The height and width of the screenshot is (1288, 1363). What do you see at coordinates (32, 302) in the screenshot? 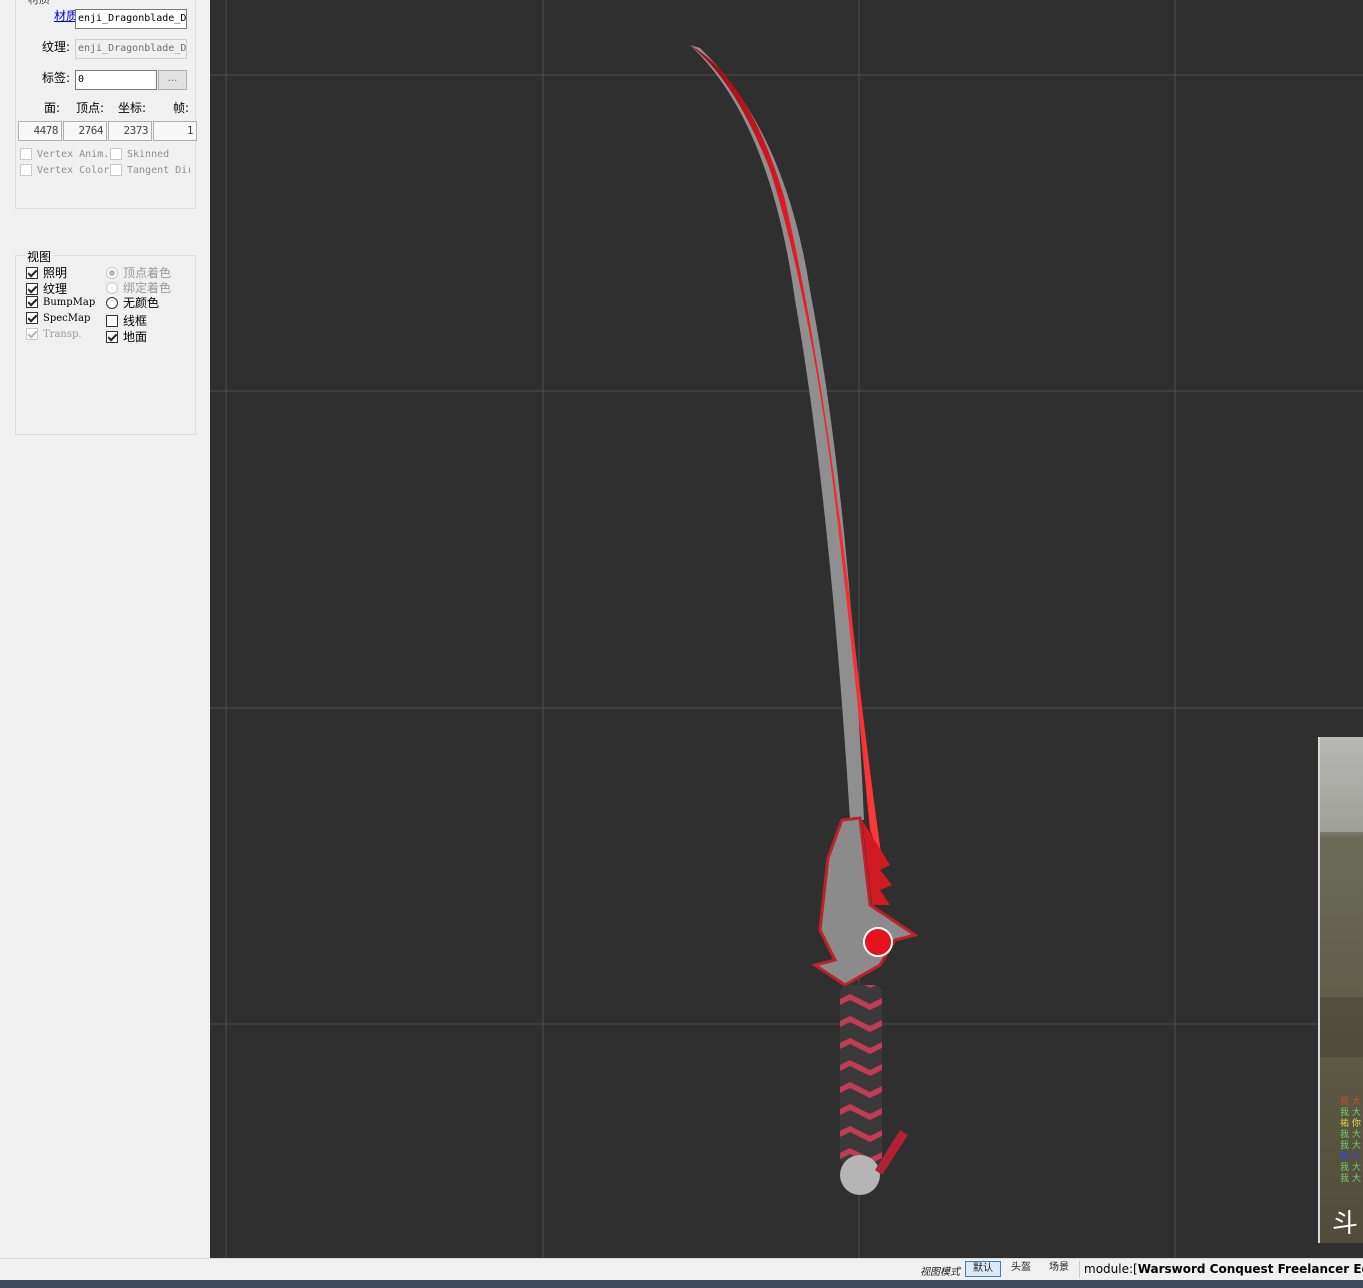
I see `bumpmap-box` at bounding box center [32, 302].